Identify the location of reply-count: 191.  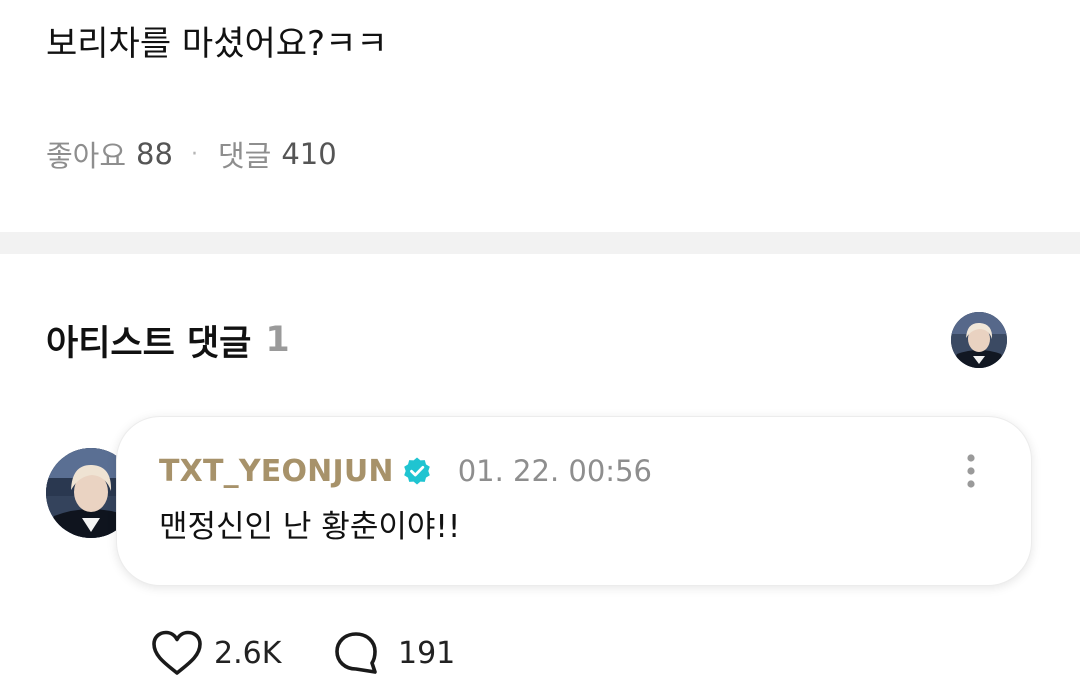
(427, 653).